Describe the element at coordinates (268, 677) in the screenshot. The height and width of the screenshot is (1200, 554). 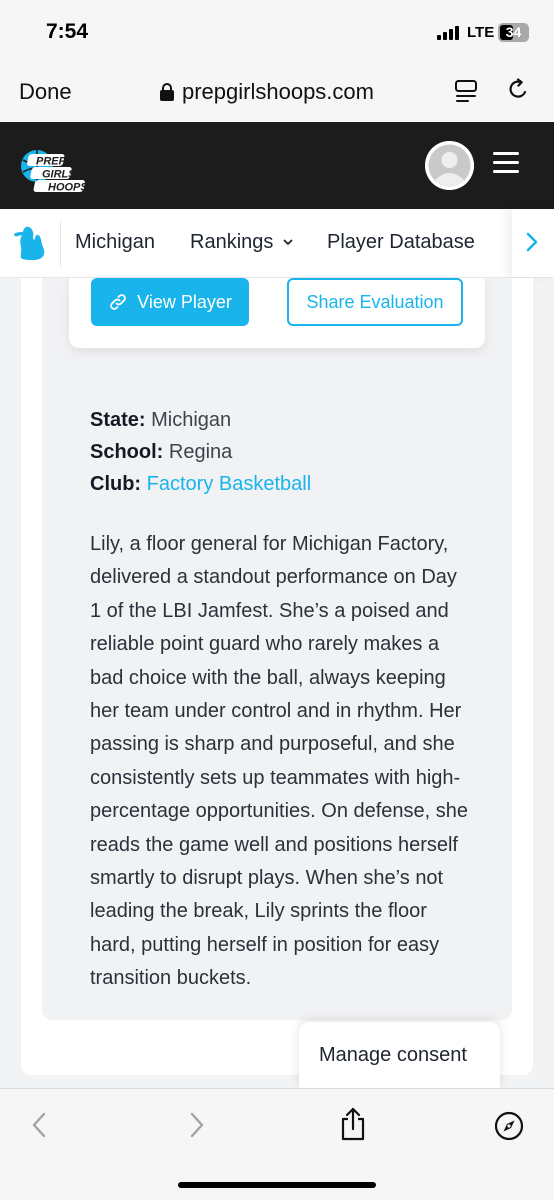
I see `evaluation-line: bad choice with the ball, always keeping` at that location.